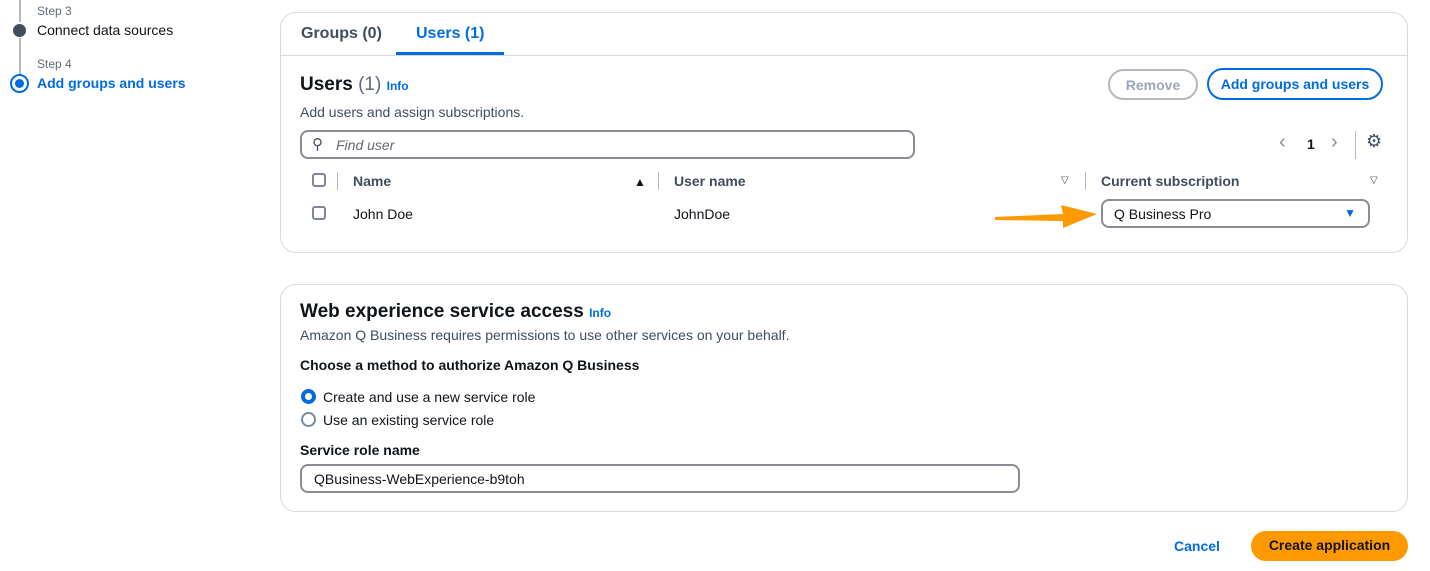 This screenshot has width=1430, height=571. What do you see at coordinates (660, 478) in the screenshot?
I see `service-role-name-input: QBusiness-WebExperience-b9toh` at bounding box center [660, 478].